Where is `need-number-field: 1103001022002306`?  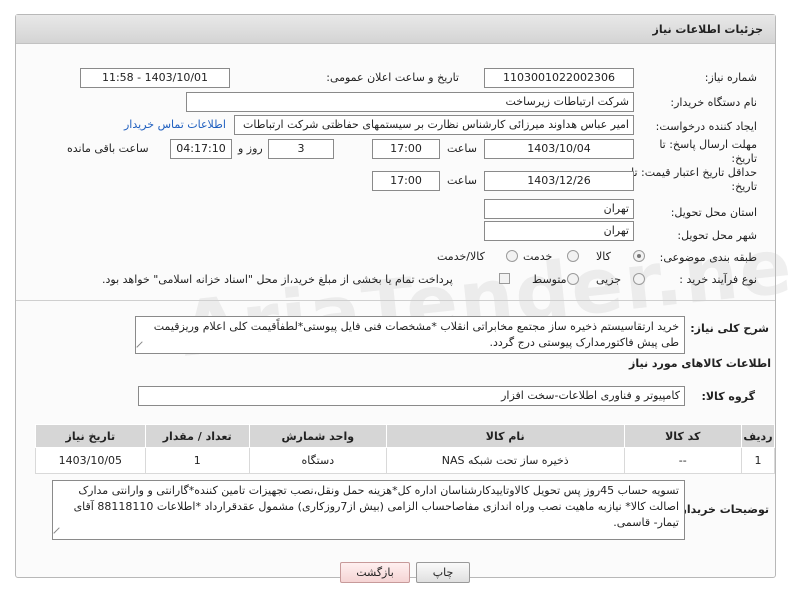
need-number-field: 1103001022002306 is located at coordinates (559, 78).